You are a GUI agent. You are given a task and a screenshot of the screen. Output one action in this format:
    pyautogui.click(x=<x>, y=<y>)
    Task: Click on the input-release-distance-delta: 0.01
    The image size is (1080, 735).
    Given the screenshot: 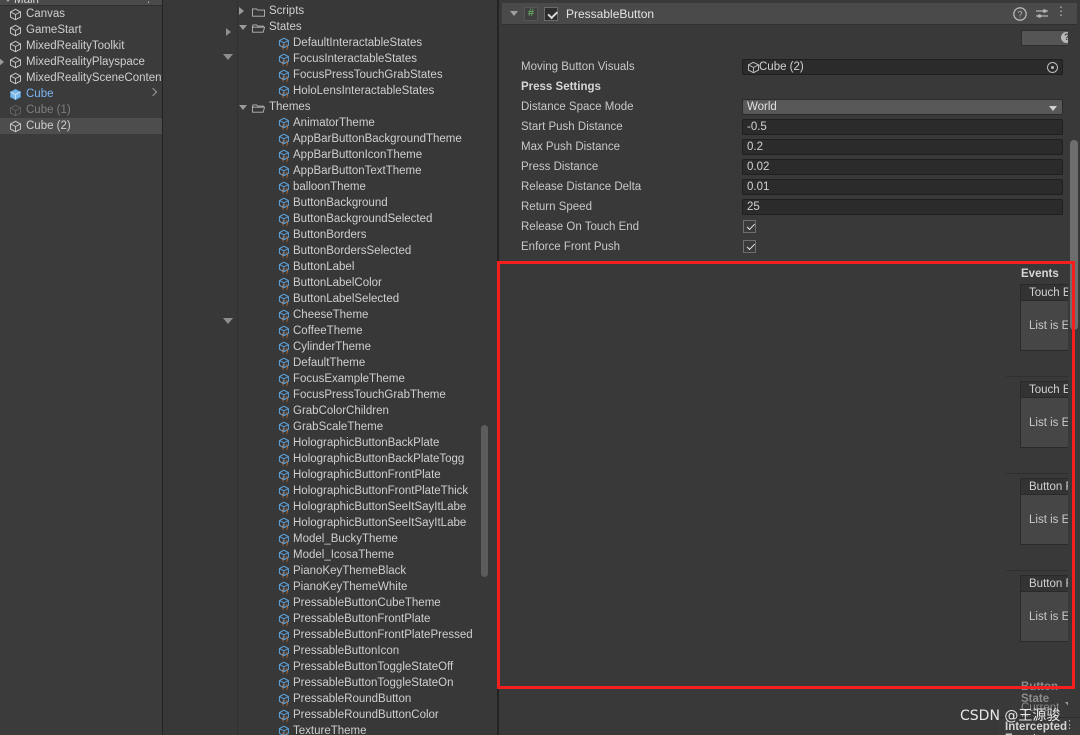 What is the action you would take?
    pyautogui.click(x=902, y=187)
    